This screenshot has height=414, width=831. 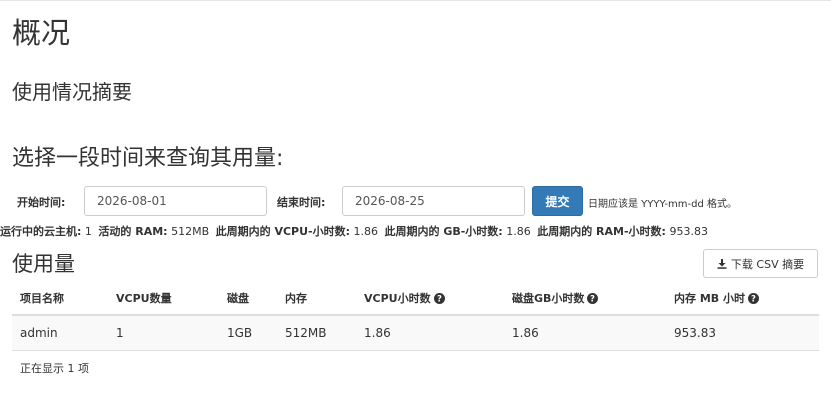 What do you see at coordinates (163, 333) in the screenshot?
I see `cell-vcpus: 1` at bounding box center [163, 333].